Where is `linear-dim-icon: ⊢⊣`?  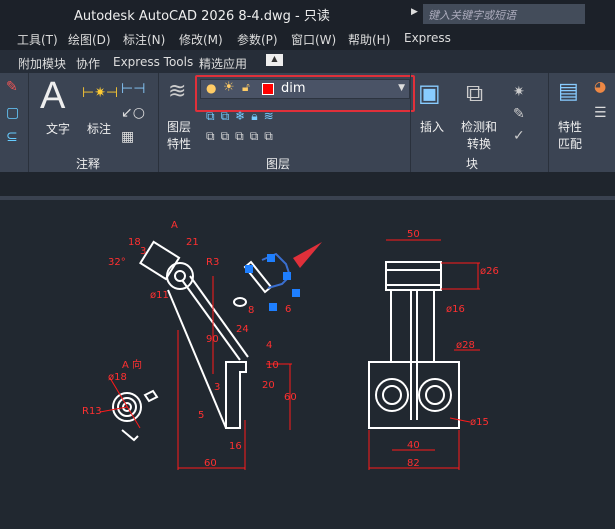
linear-dim-icon: ⊢⊣ is located at coordinates (133, 89).